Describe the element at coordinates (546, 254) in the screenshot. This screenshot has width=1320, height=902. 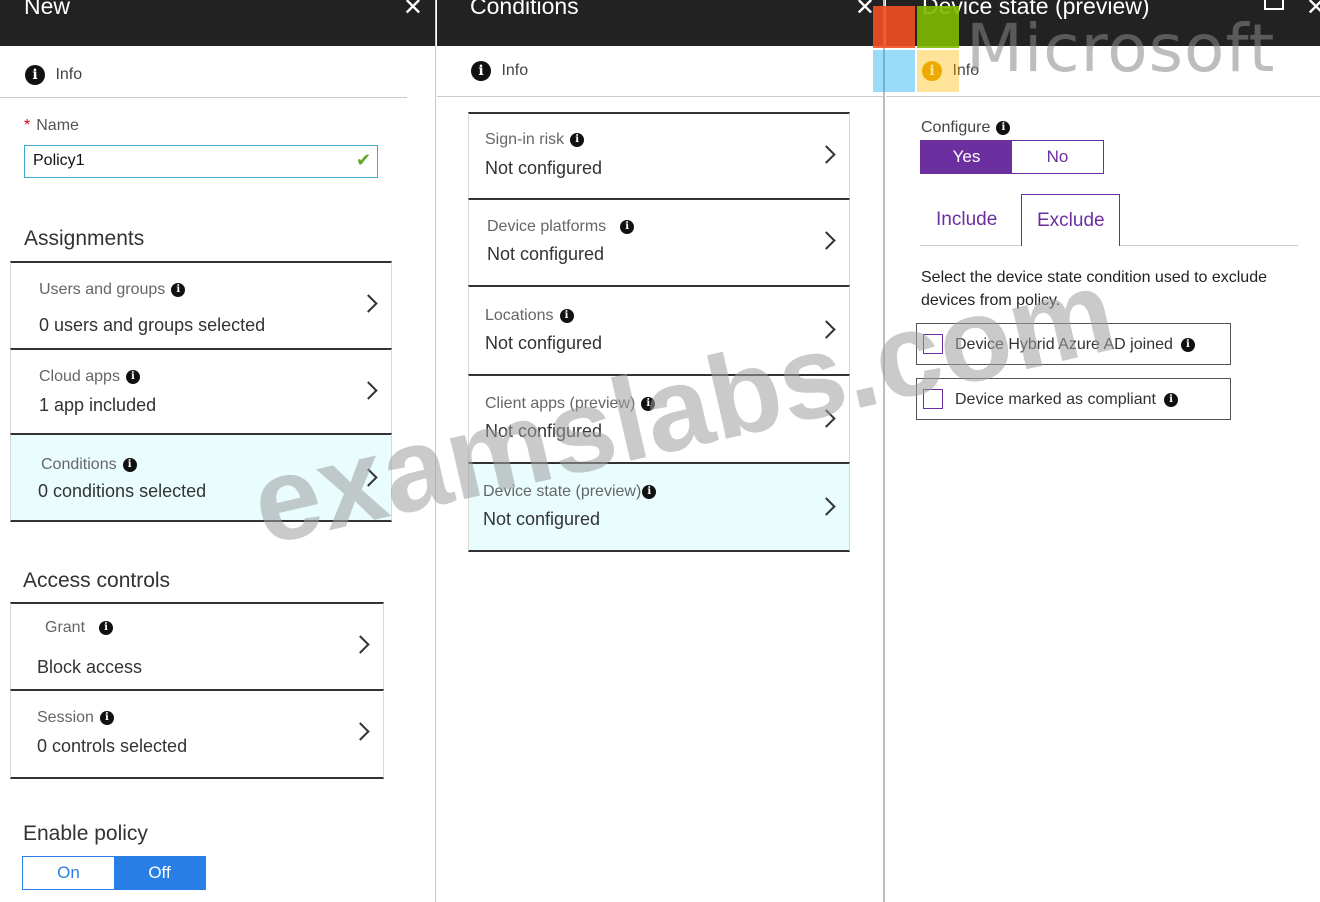
I see `device-platforms-value: Not configured` at that location.